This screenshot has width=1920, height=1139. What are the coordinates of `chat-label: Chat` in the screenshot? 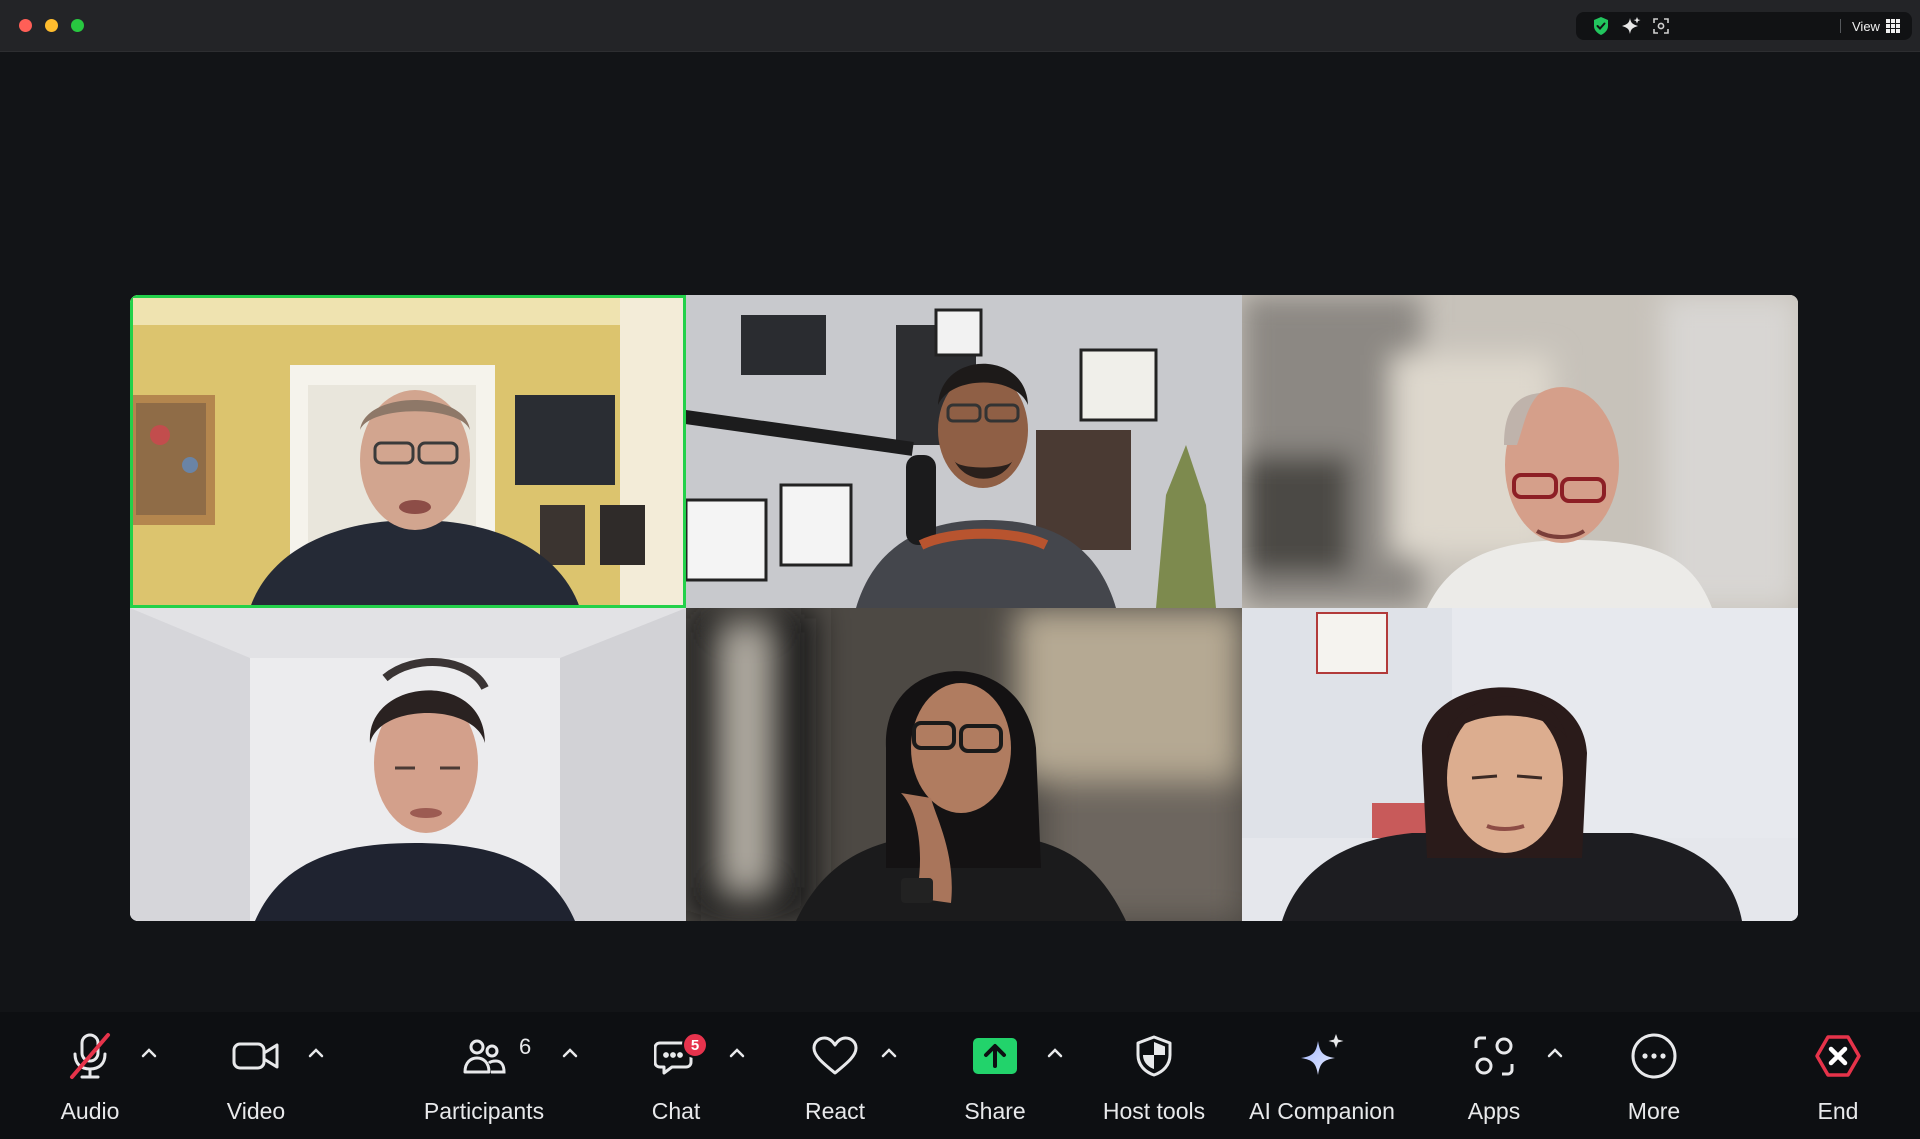 It's located at (676, 1111).